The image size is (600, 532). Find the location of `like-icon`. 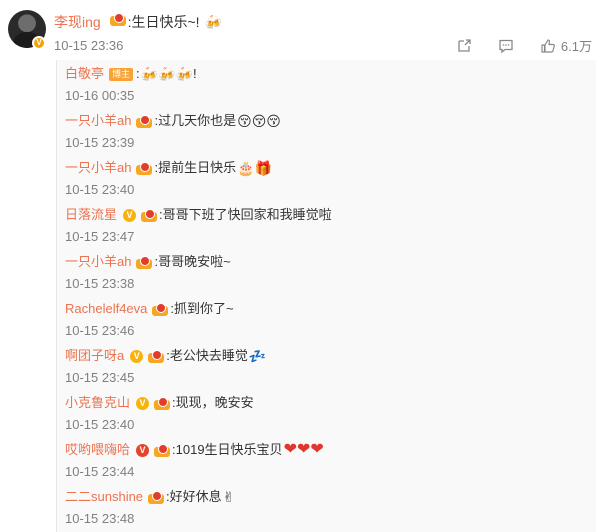

like-icon is located at coordinates (548, 45).